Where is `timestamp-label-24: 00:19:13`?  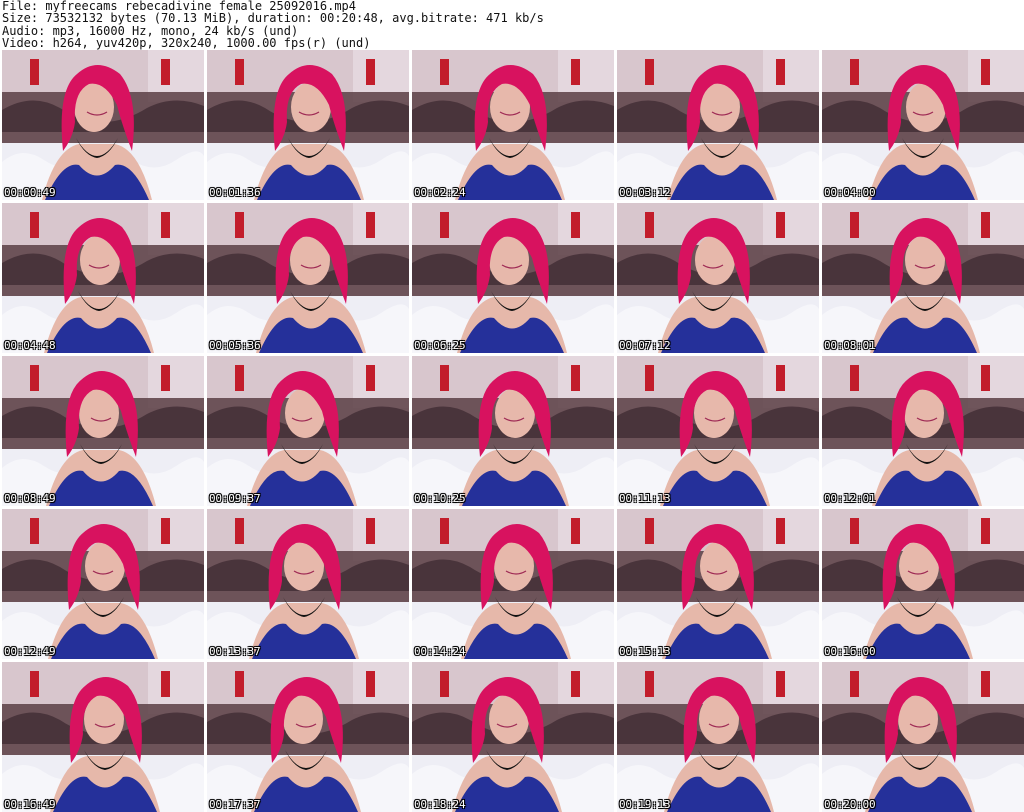
timestamp-label-24: 00:19:13 is located at coordinates (645, 804).